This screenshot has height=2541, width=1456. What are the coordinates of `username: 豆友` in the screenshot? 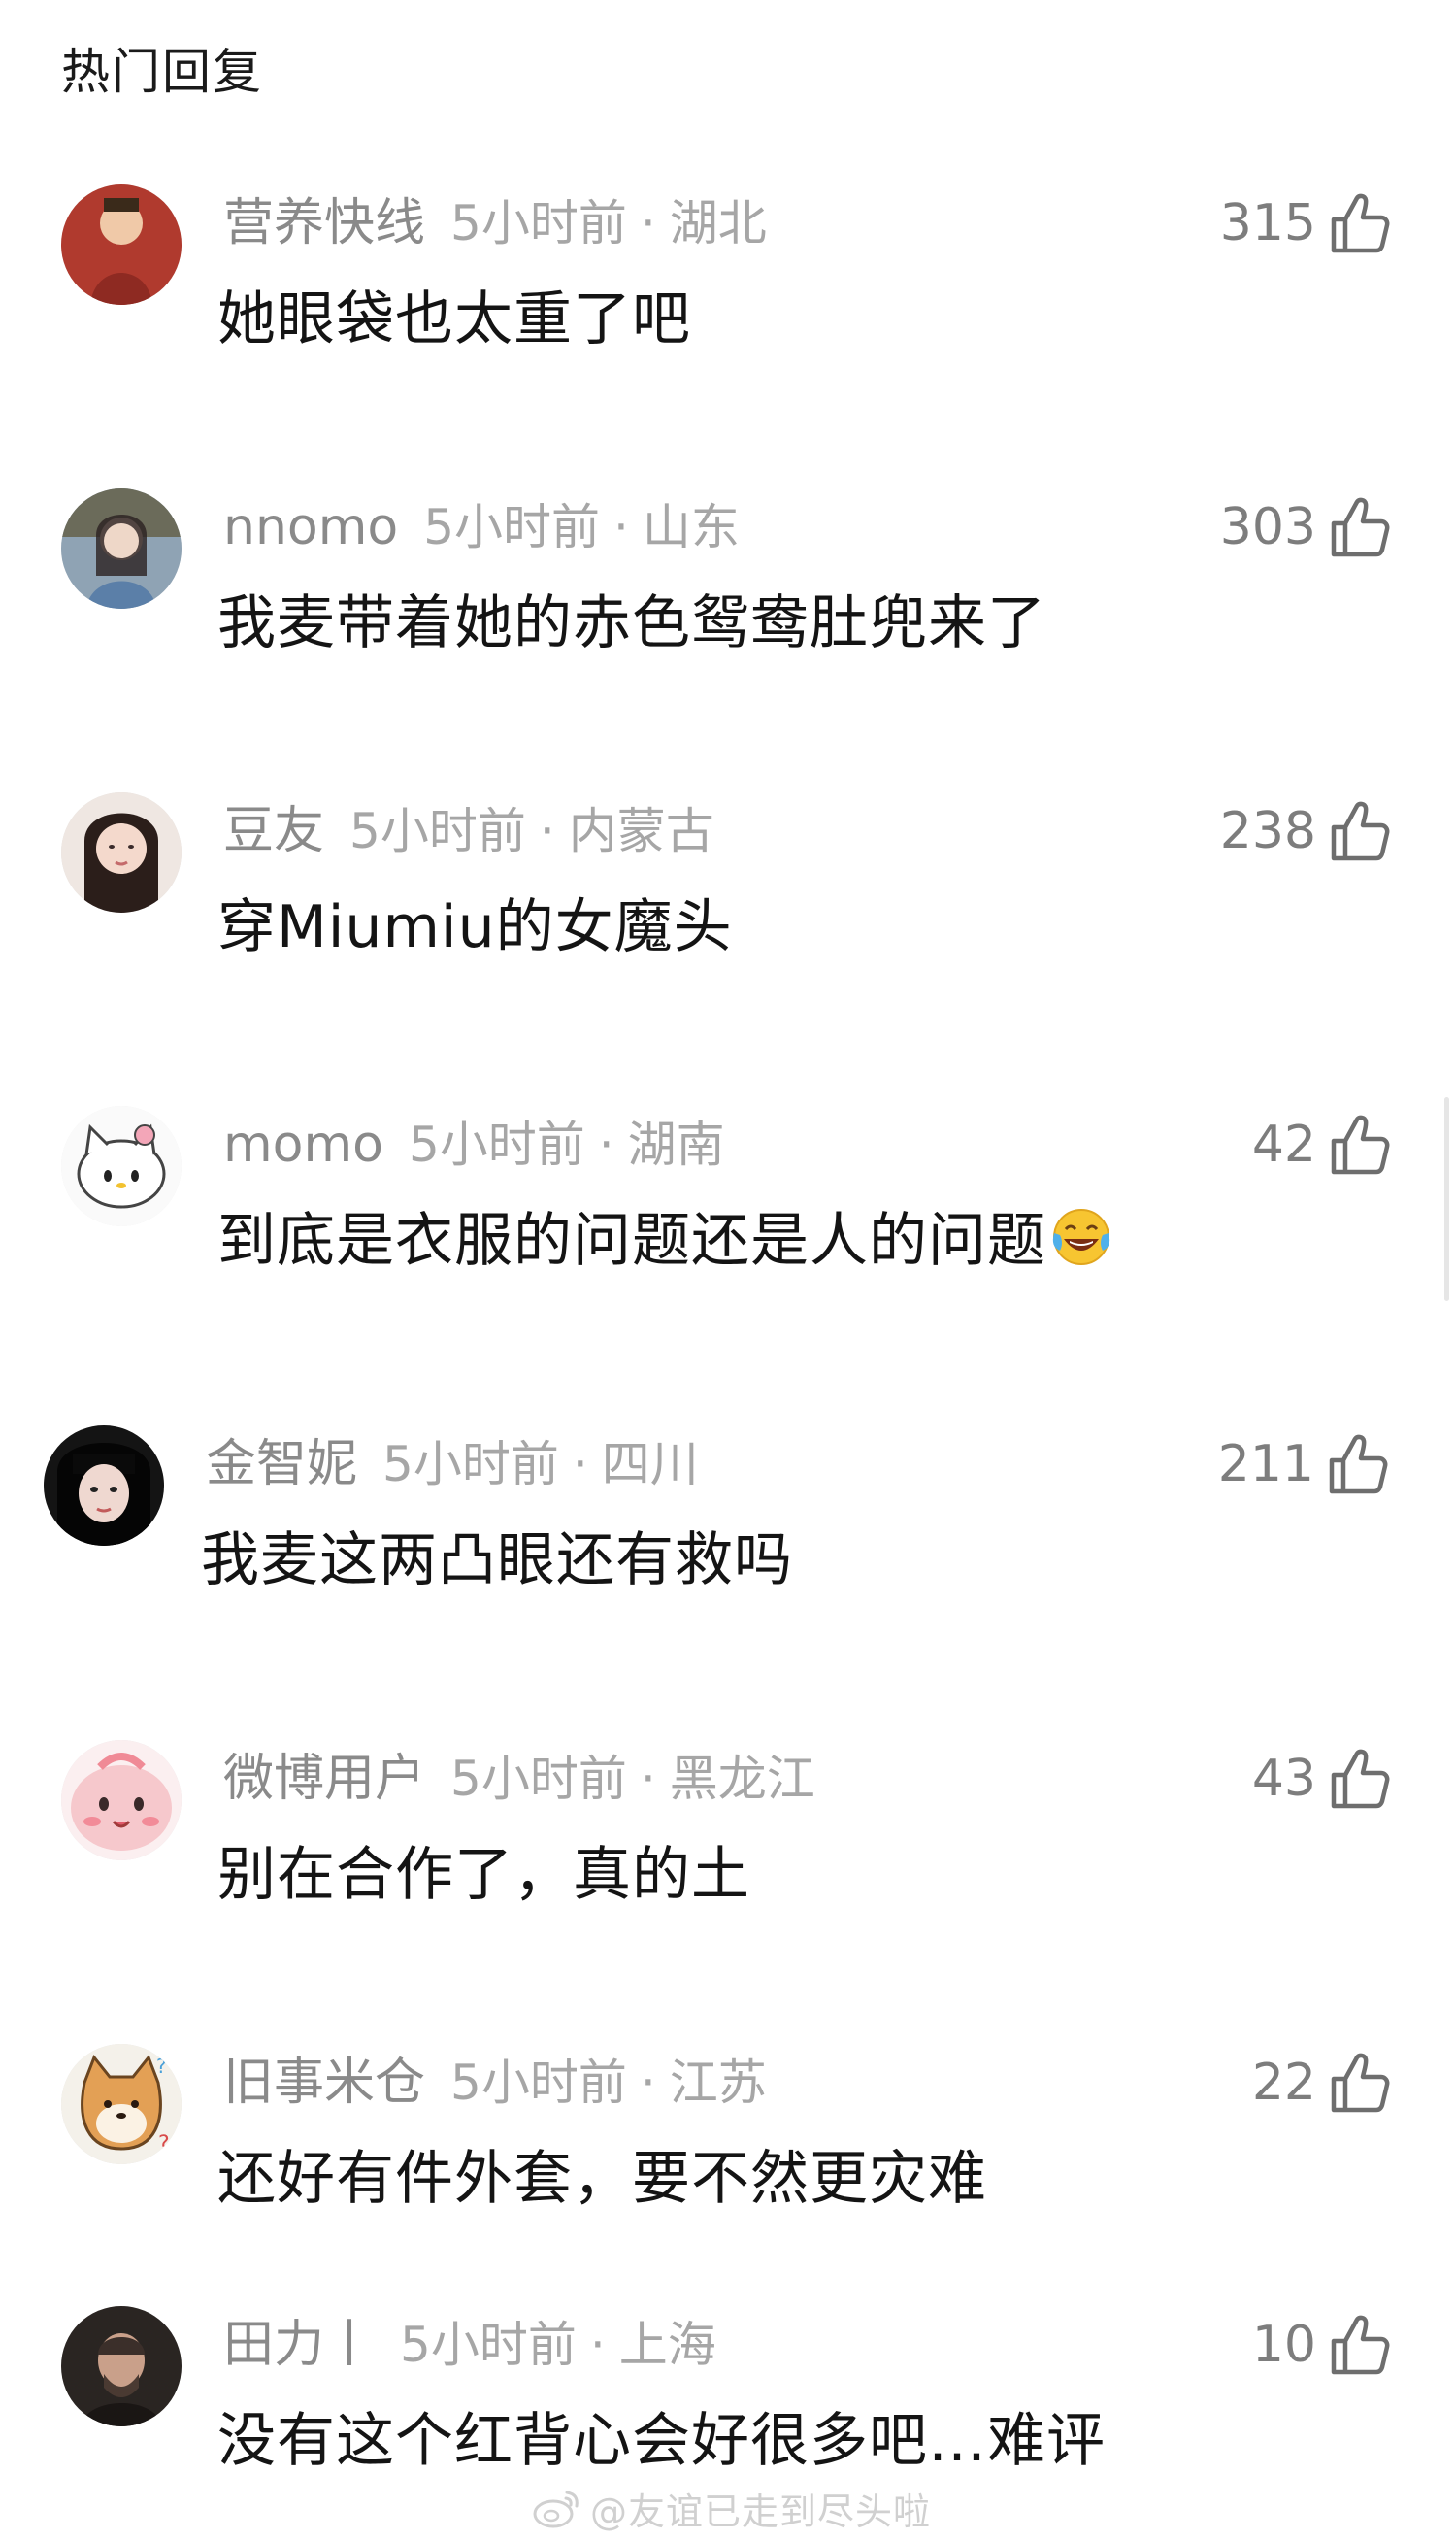 It's located at (273, 831).